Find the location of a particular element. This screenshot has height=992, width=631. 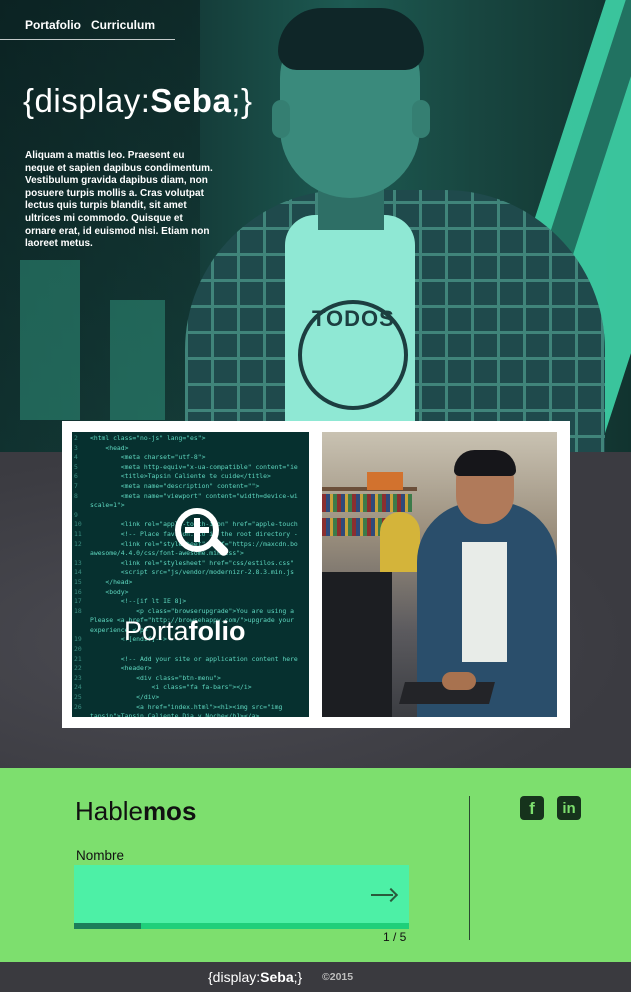

name-field-label: Nombre is located at coordinates (100, 855).